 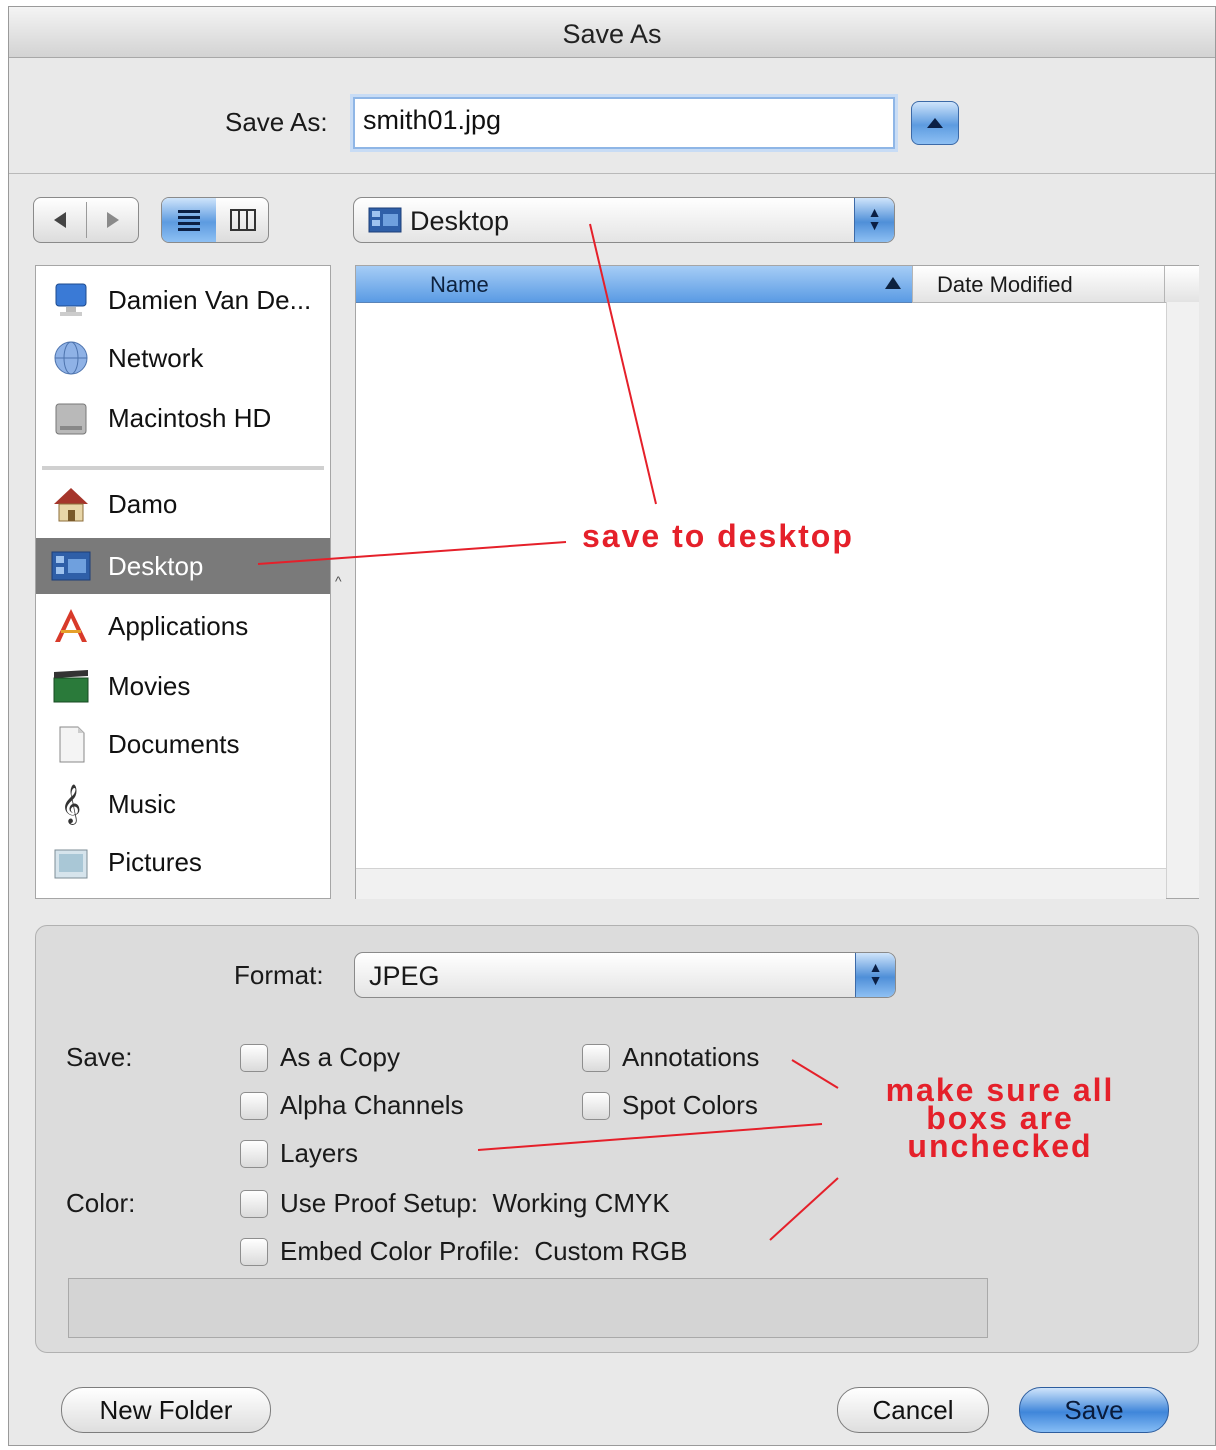 I want to click on annotation-uncheck-boxes: make sure all boxs are unchecked, so click(x=1000, y=1119).